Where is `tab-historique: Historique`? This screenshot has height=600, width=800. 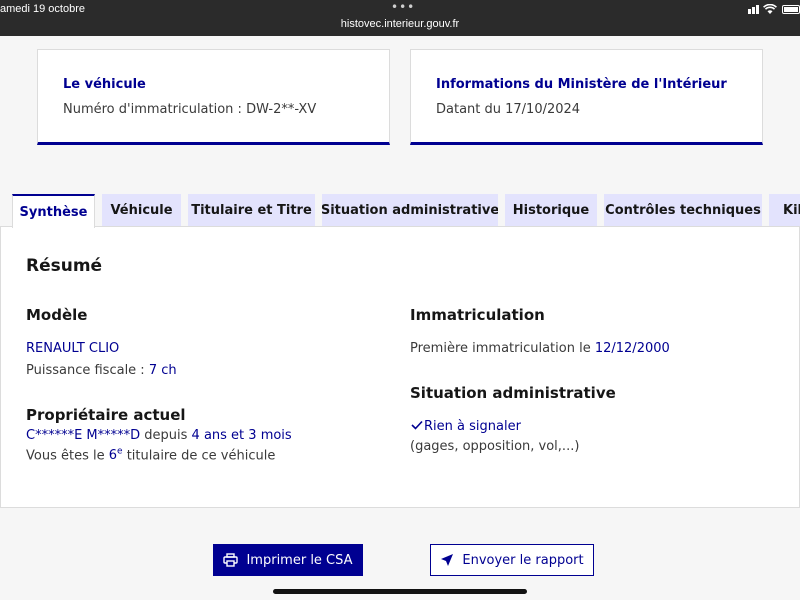
tab-historique: Historique is located at coordinates (551, 210).